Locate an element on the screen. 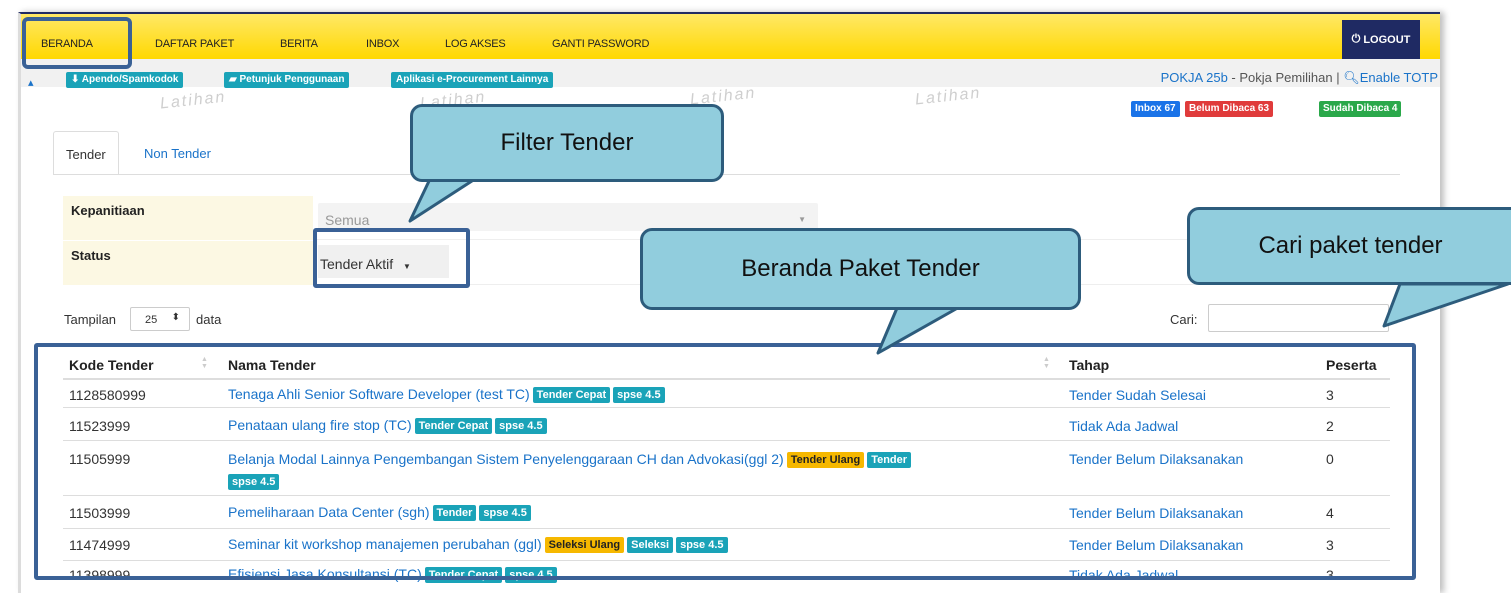 The image size is (1511, 593). kepanitiaan-label: Kepanitiaan is located at coordinates (188, 218).